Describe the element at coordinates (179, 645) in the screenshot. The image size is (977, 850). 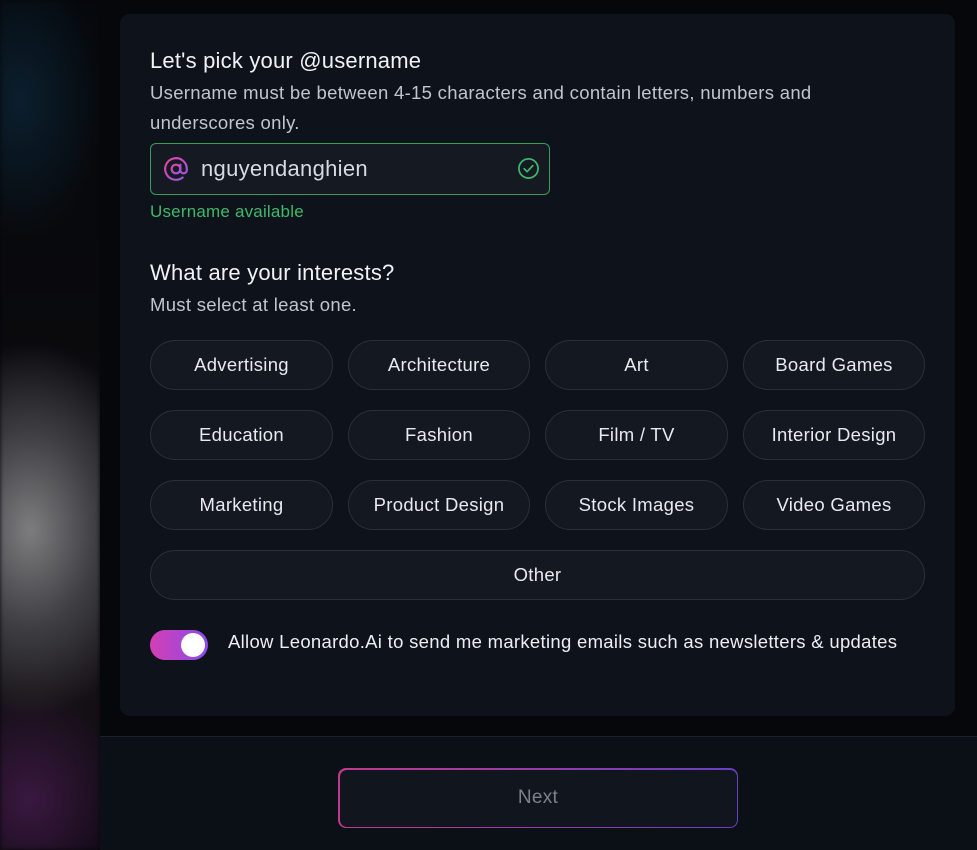
I see `marketing-emails-toggle` at that location.